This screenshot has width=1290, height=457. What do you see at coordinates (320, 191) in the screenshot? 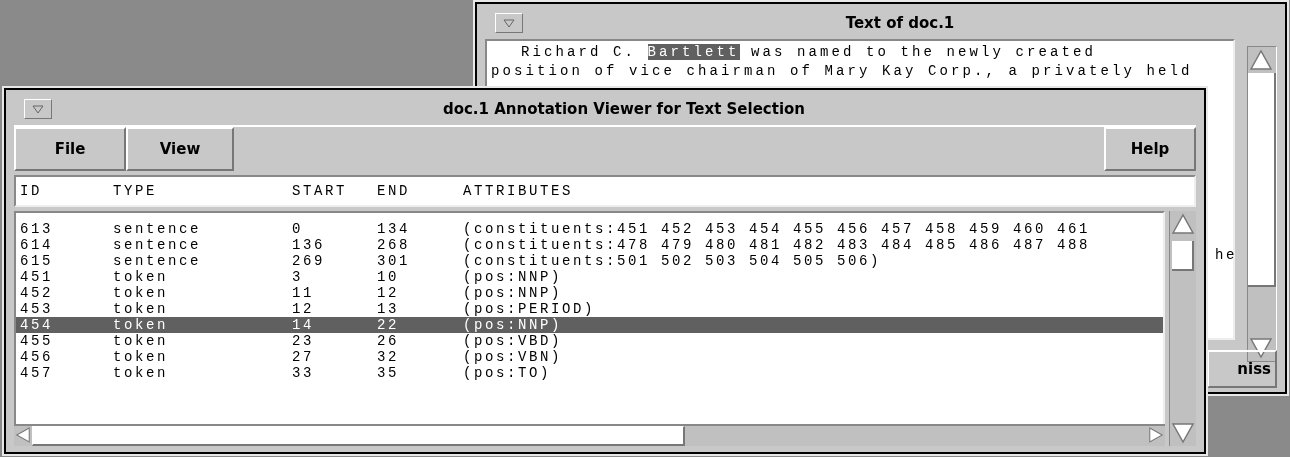
I see `column-header: START` at bounding box center [320, 191].